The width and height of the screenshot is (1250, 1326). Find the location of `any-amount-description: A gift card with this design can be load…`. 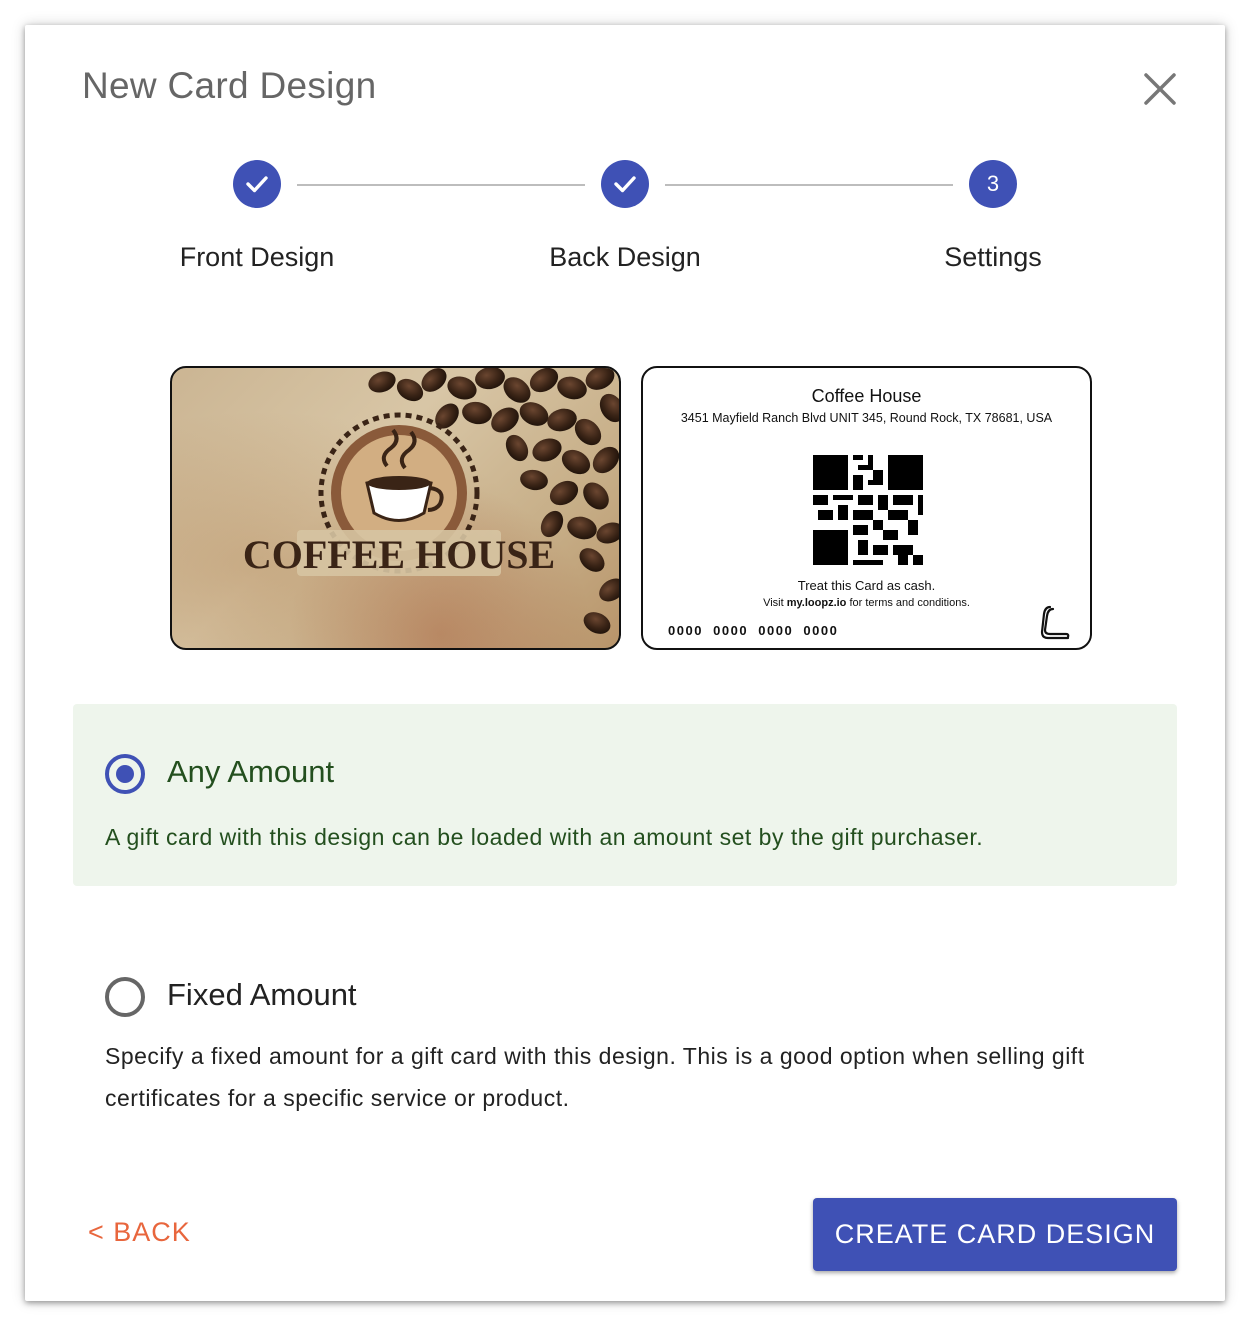

any-amount-description: A gift card with this design can be load… is located at coordinates (544, 837).